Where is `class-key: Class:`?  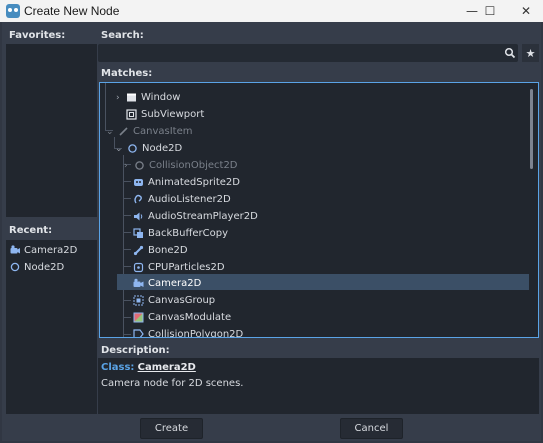
class-key: Class: is located at coordinates (118, 367).